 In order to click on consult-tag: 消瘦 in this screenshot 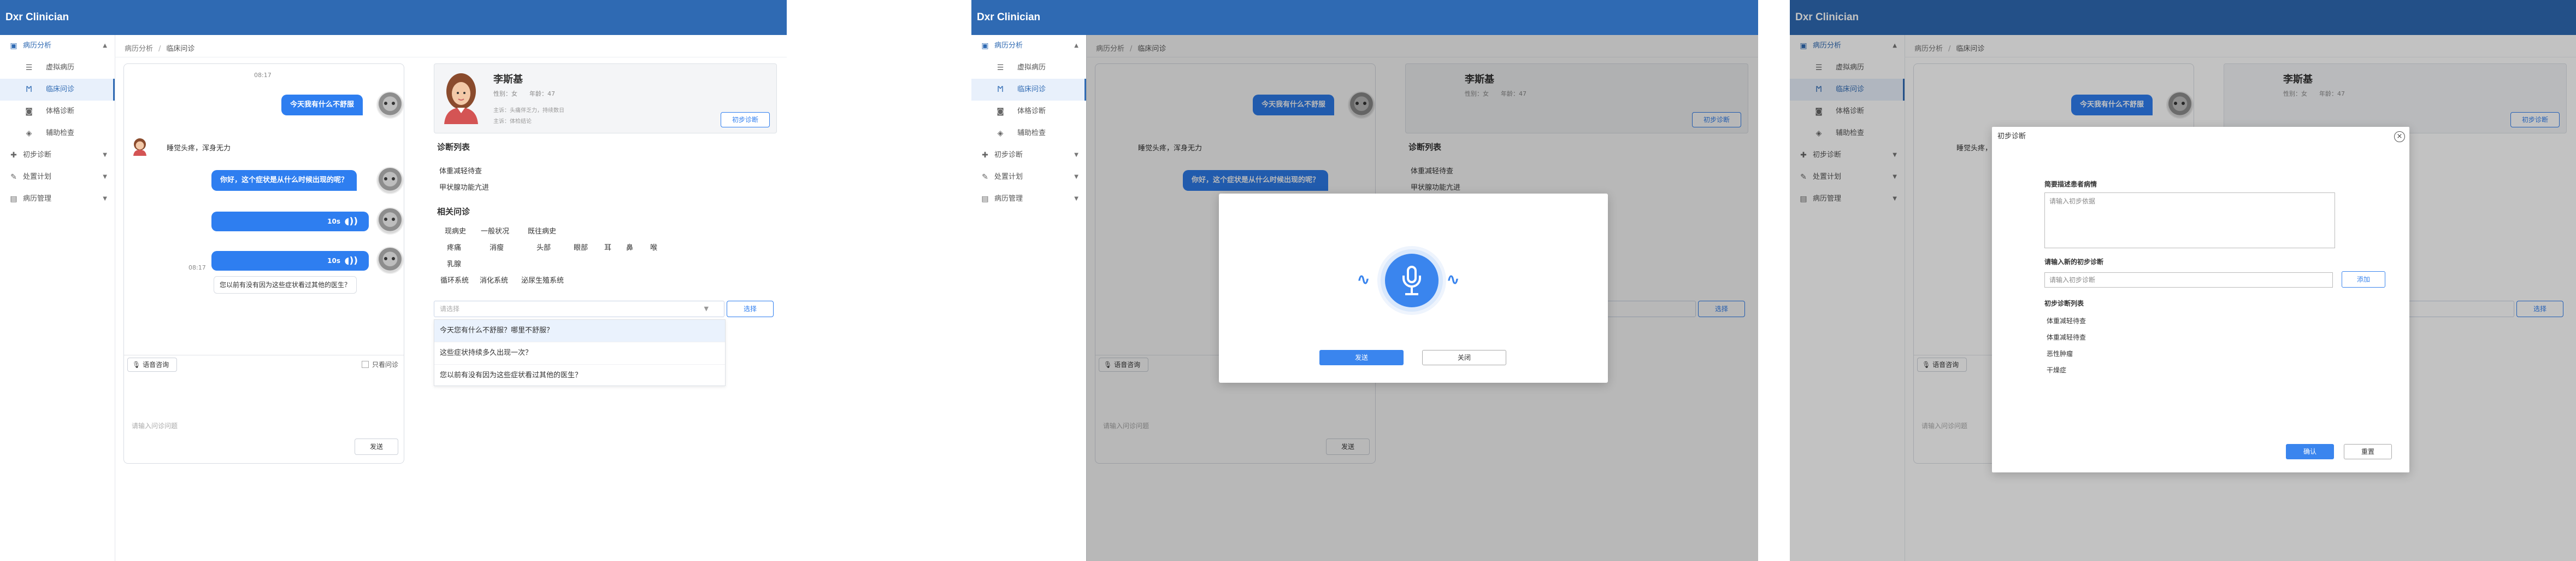, I will do `click(497, 247)`.